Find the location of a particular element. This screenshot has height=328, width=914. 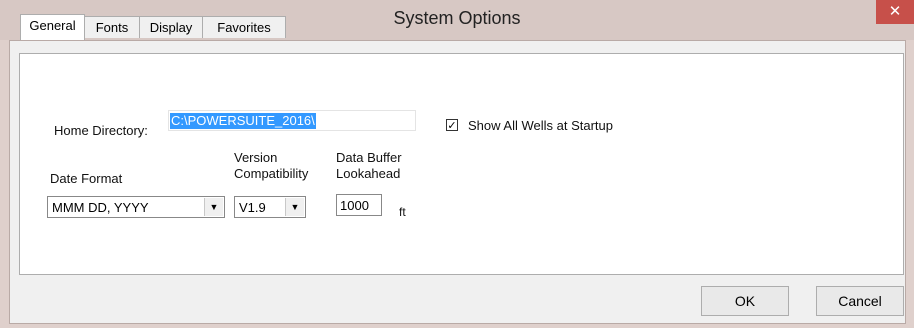

close-button: ✕ is located at coordinates (895, 12).